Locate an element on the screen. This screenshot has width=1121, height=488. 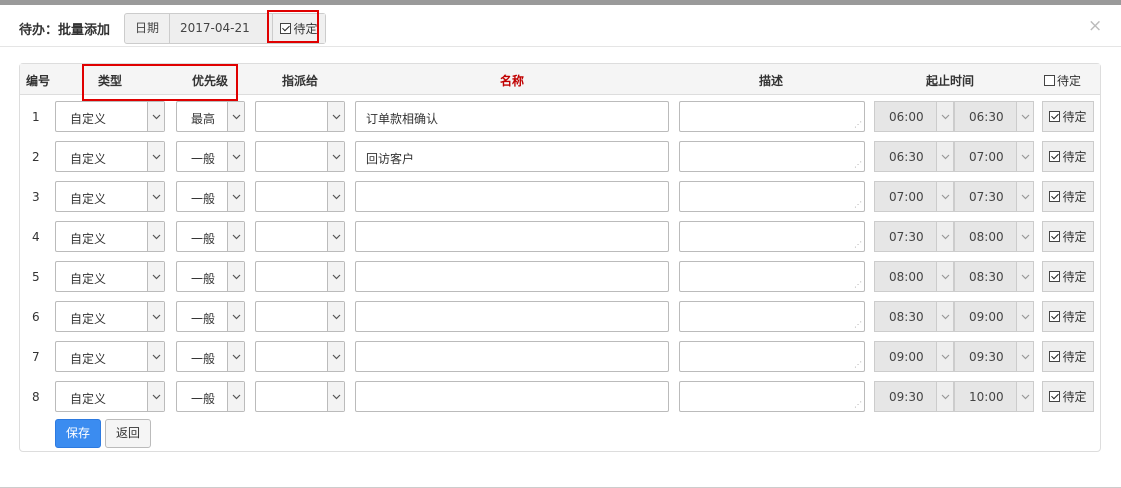
name-input: 订单款相确认 is located at coordinates (512, 116).